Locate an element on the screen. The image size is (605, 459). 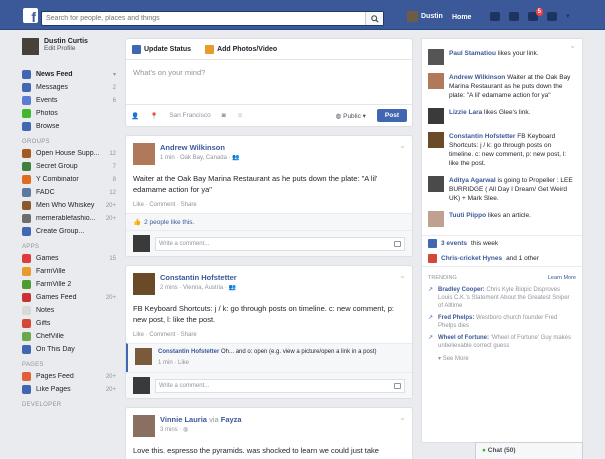
ticker-item: Tuuti Piippo likes an article. is located at coordinates (502, 219).